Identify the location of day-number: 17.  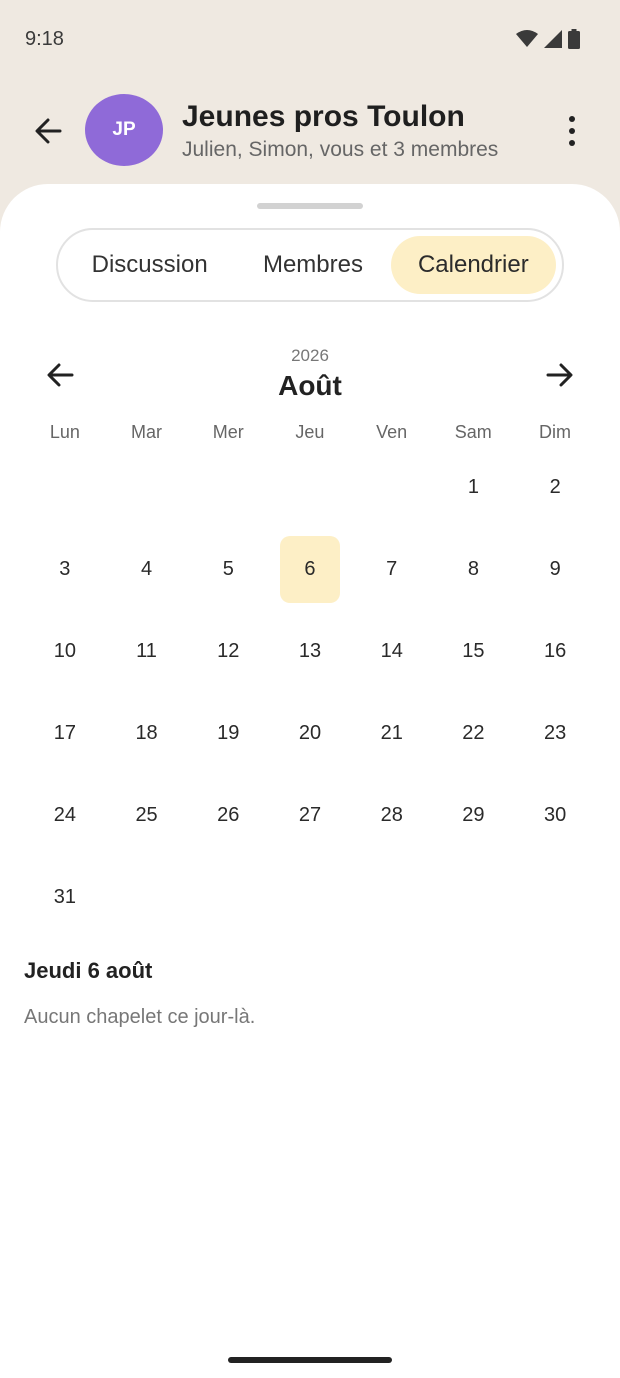
(64, 732).